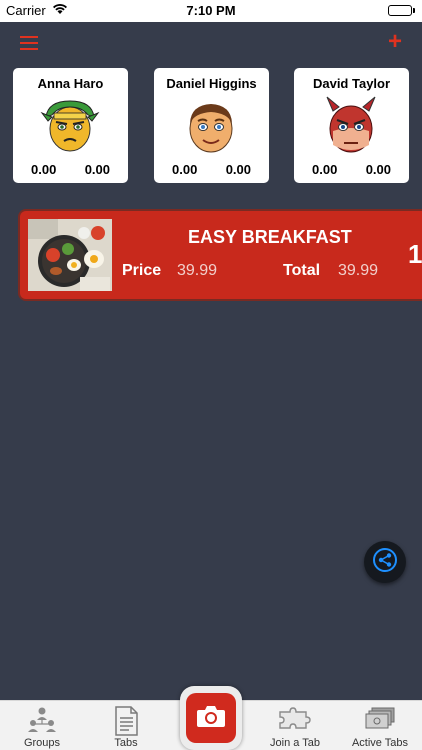 Image resolution: width=422 pixels, height=750 pixels. I want to click on tab-join-a-tab: Join a Tab, so click(295, 725).